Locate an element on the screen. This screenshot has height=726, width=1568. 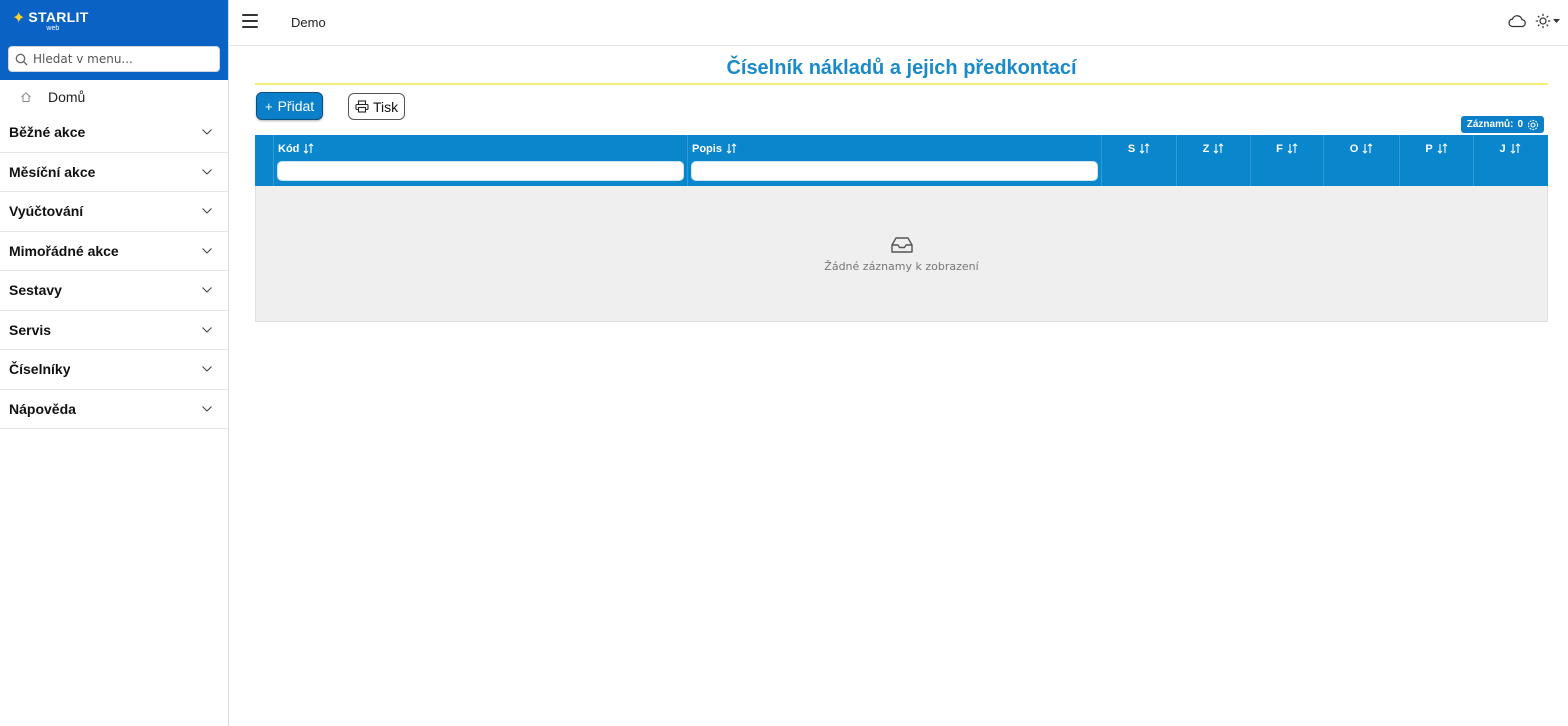
column-label: J is located at coordinates (1502, 148).